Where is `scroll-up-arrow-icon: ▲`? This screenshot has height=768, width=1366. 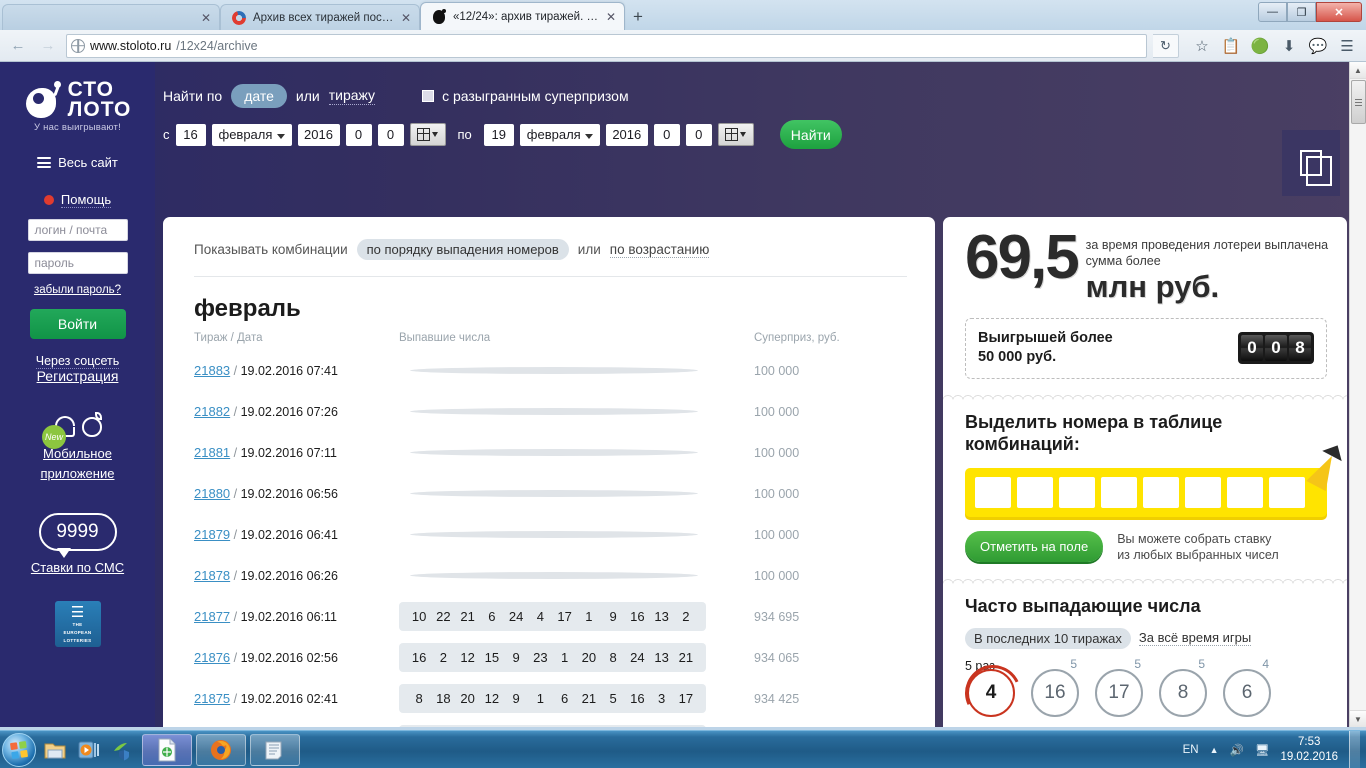
scroll-up-arrow-icon: ▲ is located at coordinates (1358, 70).